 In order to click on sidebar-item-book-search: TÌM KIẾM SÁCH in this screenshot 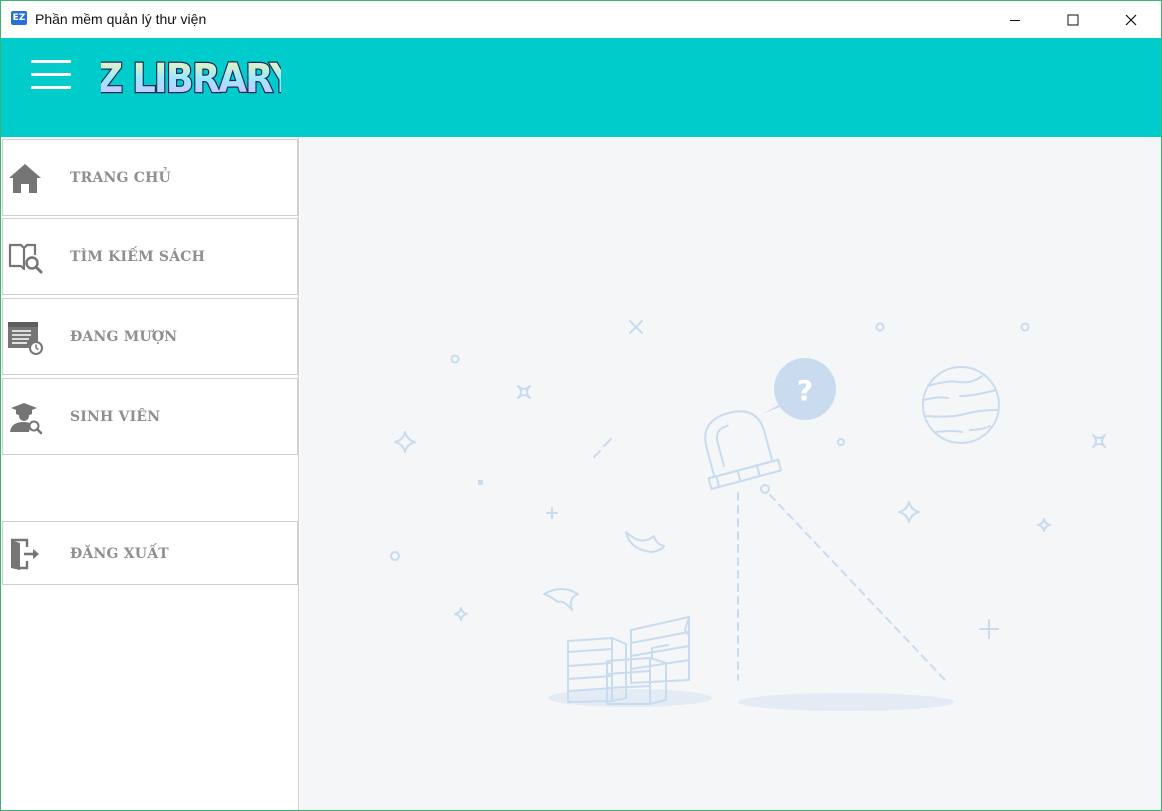, I will do `click(150, 256)`.